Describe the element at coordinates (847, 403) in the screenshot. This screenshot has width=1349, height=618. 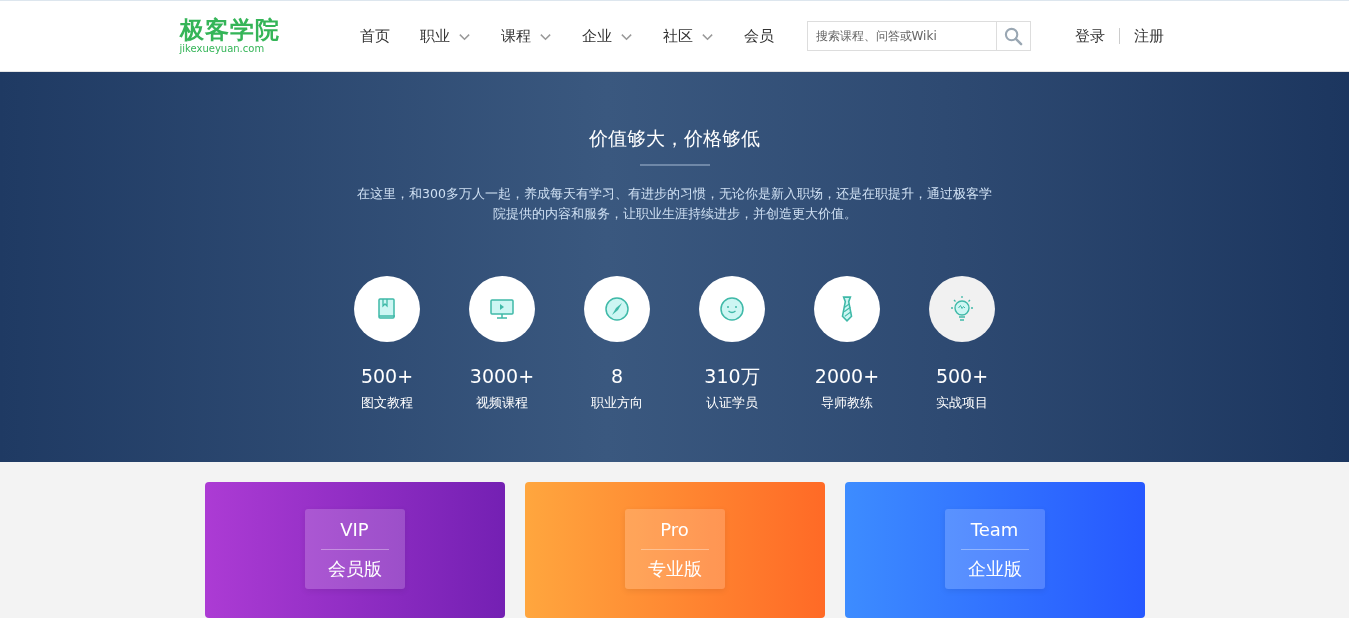
I see `stat-label: 导师教练` at that location.